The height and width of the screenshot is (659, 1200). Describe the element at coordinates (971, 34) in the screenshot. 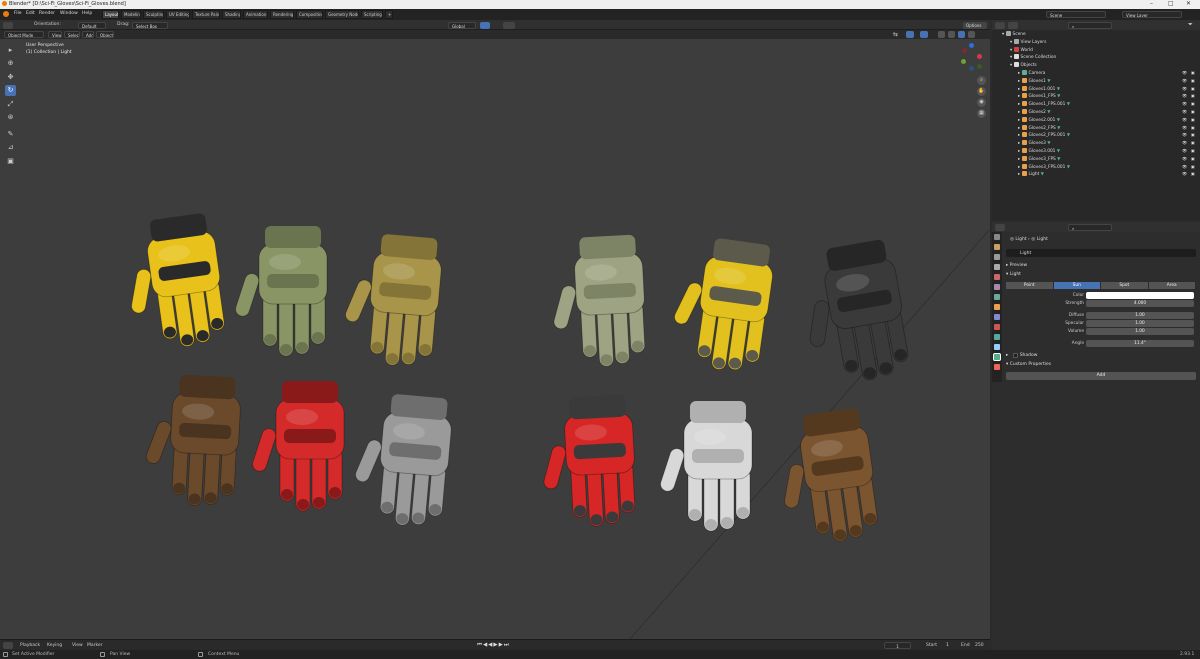

I see `shading-rendered-icon` at that location.